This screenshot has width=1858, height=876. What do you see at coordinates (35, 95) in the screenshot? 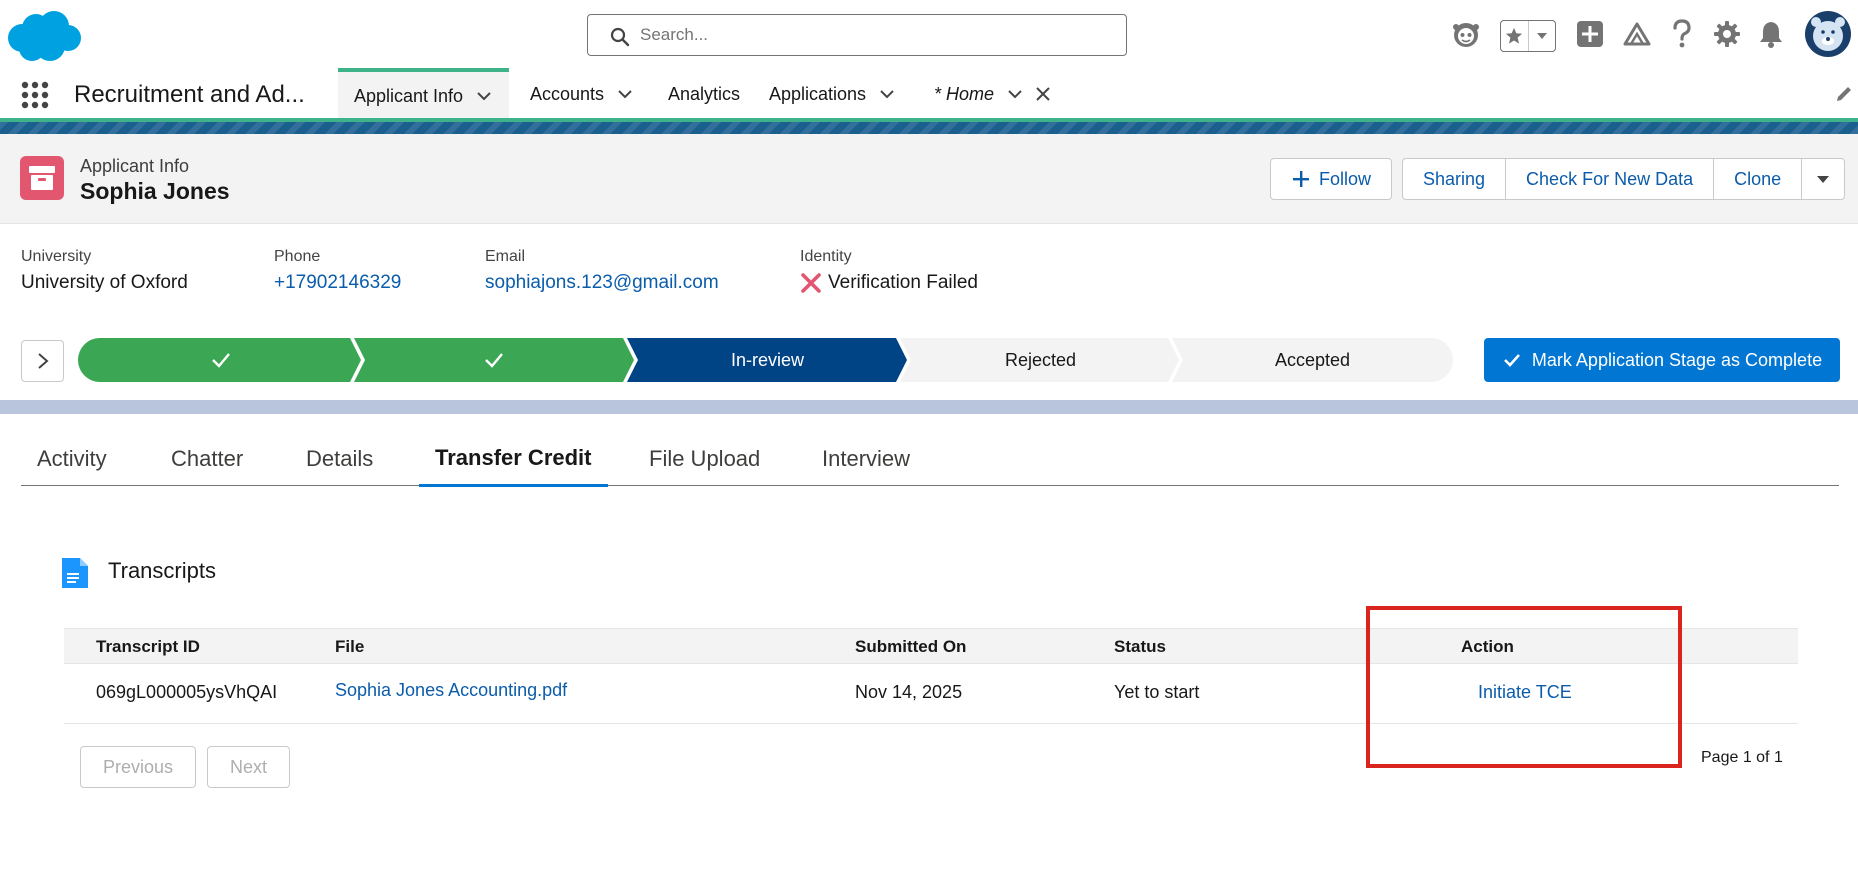
I see `app-launcher-icon` at bounding box center [35, 95].